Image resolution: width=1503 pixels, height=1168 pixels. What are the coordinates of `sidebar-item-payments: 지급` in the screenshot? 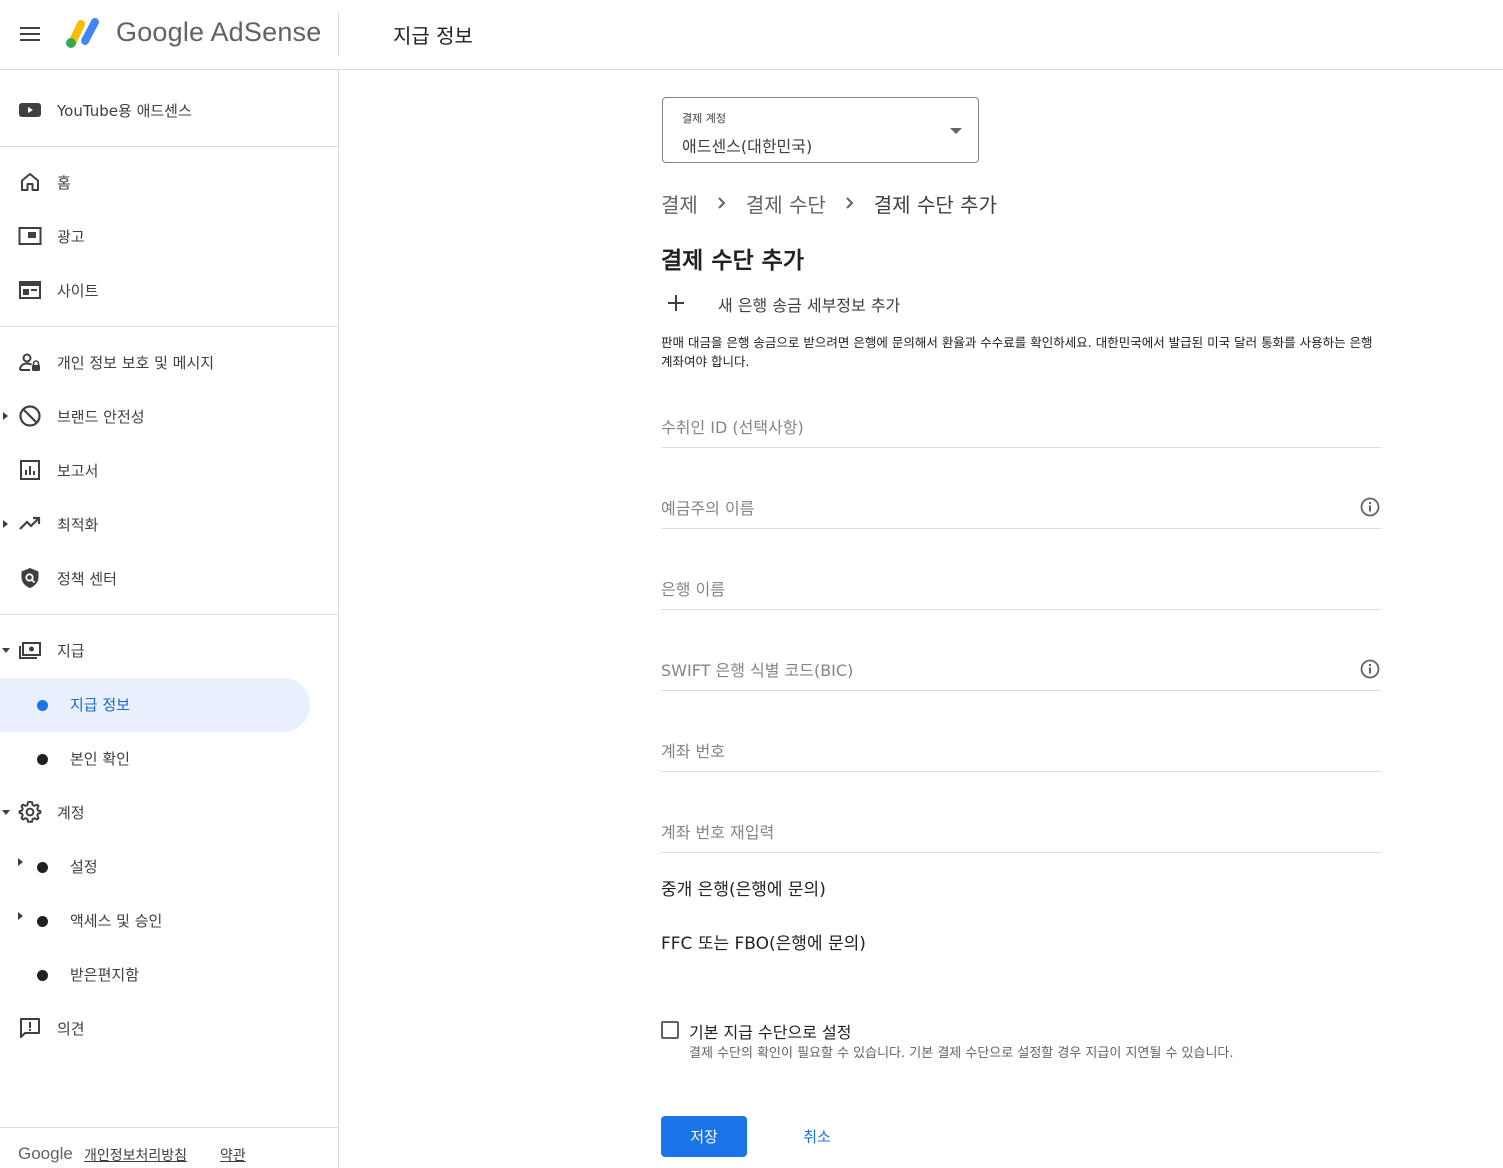 It's located at (160, 650).